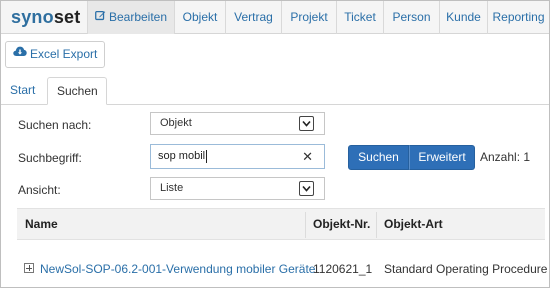 The height and width of the screenshot is (288, 550). What do you see at coordinates (100, 17) in the screenshot?
I see `edit-icon` at bounding box center [100, 17].